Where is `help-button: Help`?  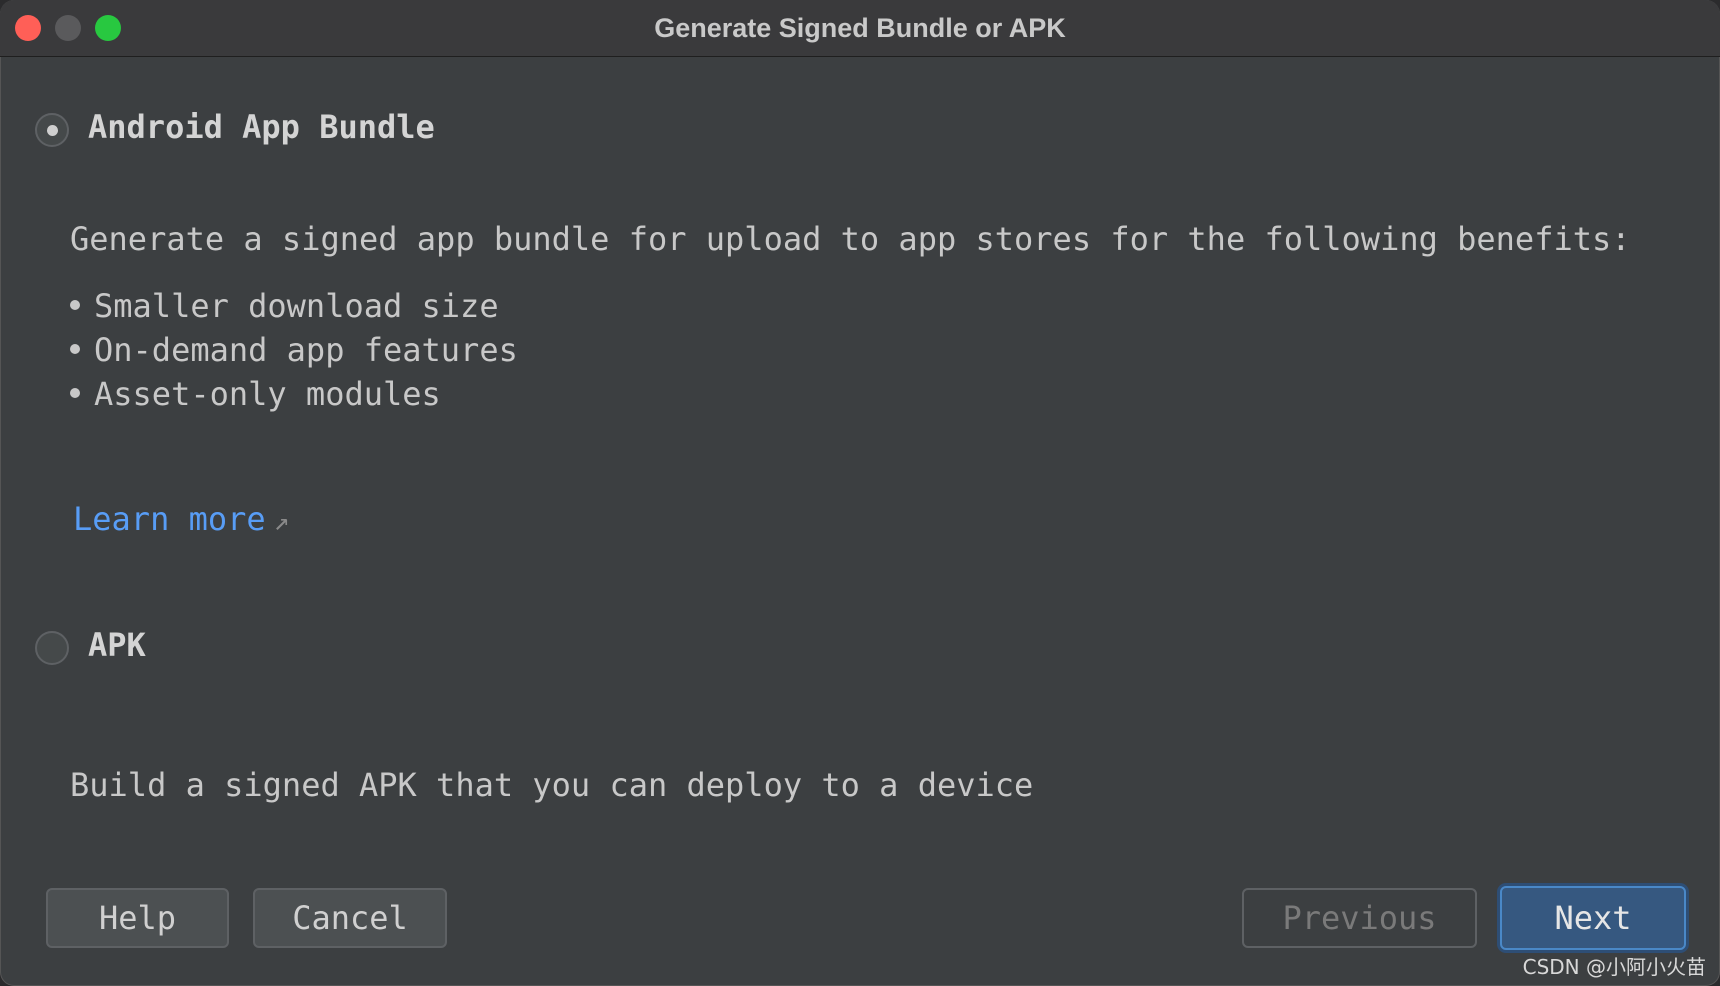 help-button: Help is located at coordinates (137, 918).